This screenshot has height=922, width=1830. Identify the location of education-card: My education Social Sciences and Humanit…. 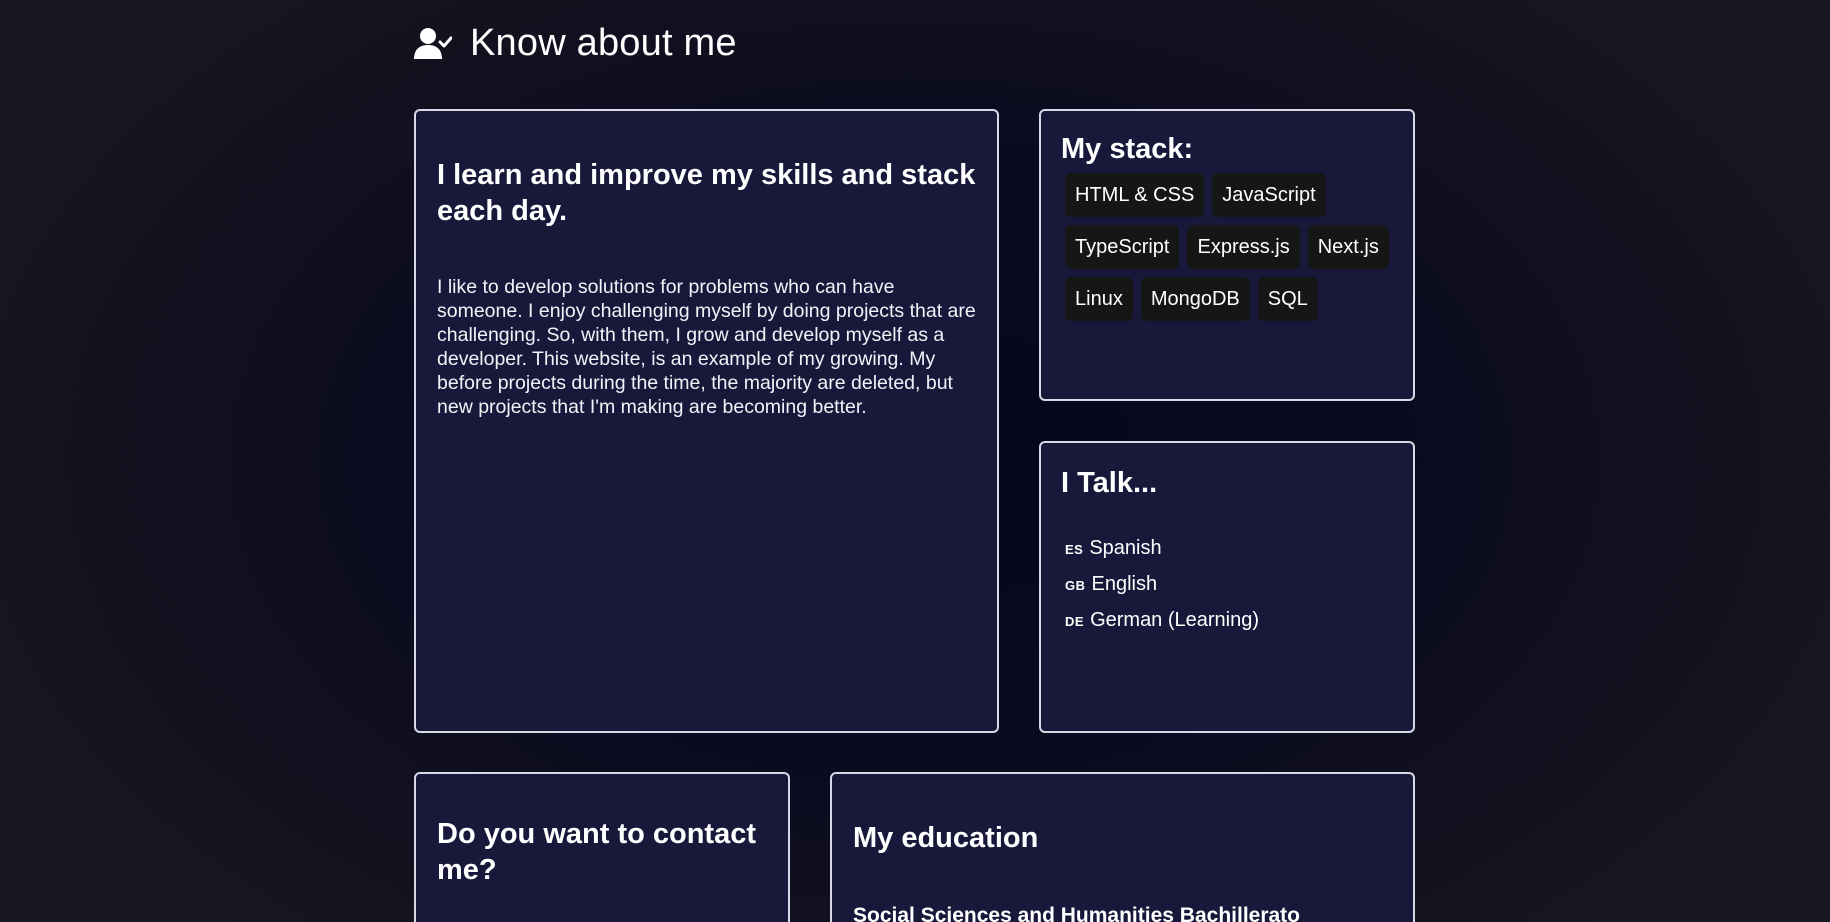
(1122, 847).